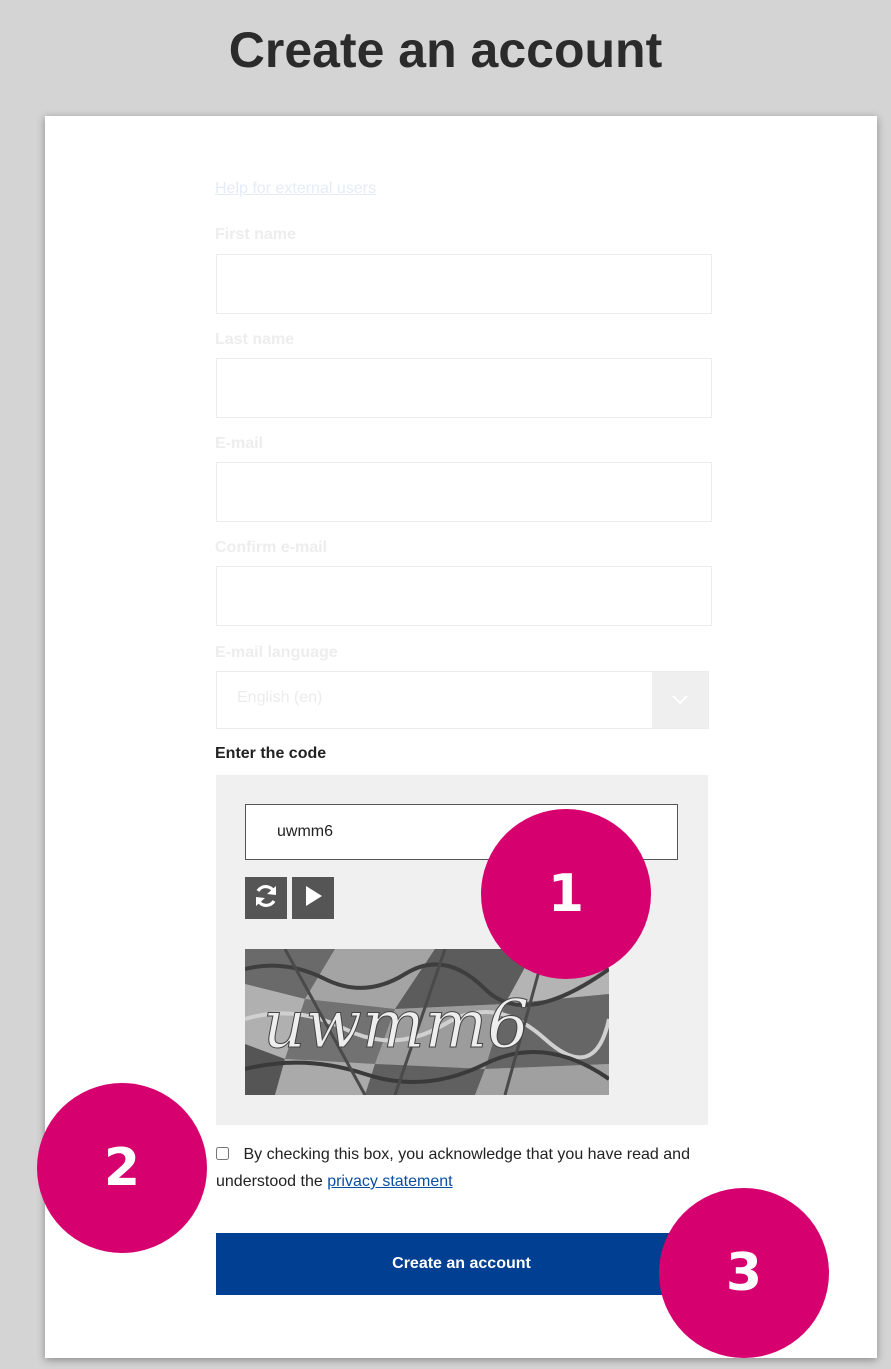 The height and width of the screenshot is (1369, 891). Describe the element at coordinates (255, 234) in the screenshot. I see `first-name-label: First name` at that location.